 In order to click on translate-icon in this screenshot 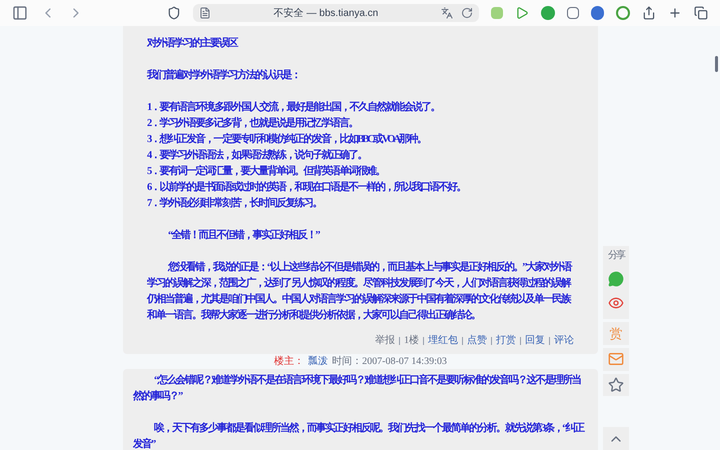, I will do `click(446, 13)`.